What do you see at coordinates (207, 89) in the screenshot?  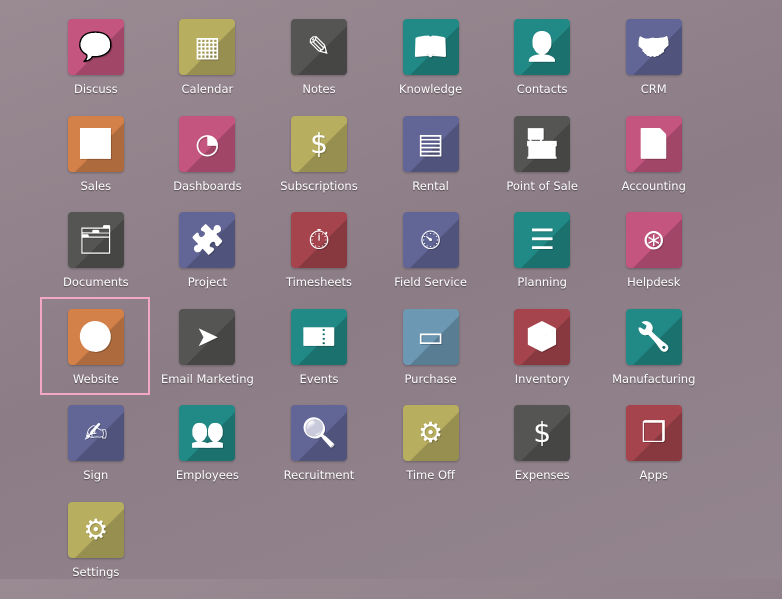 I see `app-label: Calendar` at bounding box center [207, 89].